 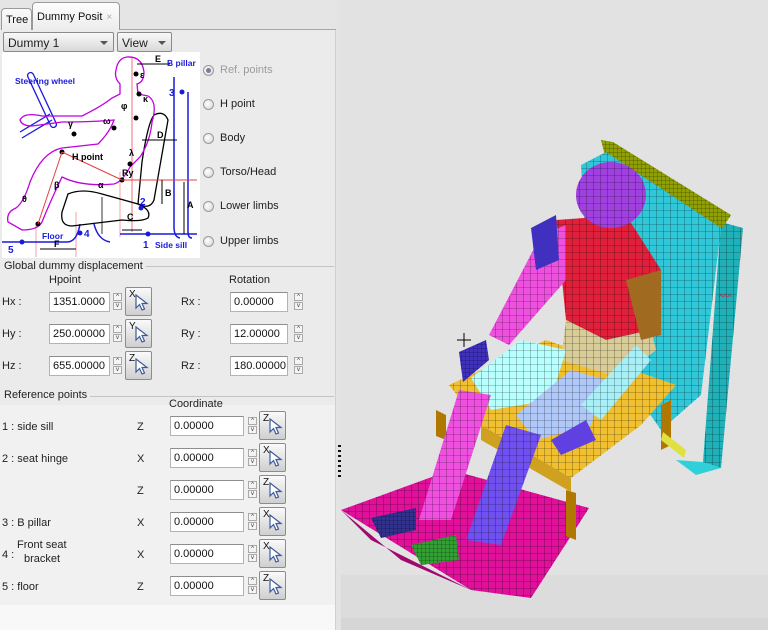 I want to click on dummy-select: Dummy 1, so click(x=58, y=42).